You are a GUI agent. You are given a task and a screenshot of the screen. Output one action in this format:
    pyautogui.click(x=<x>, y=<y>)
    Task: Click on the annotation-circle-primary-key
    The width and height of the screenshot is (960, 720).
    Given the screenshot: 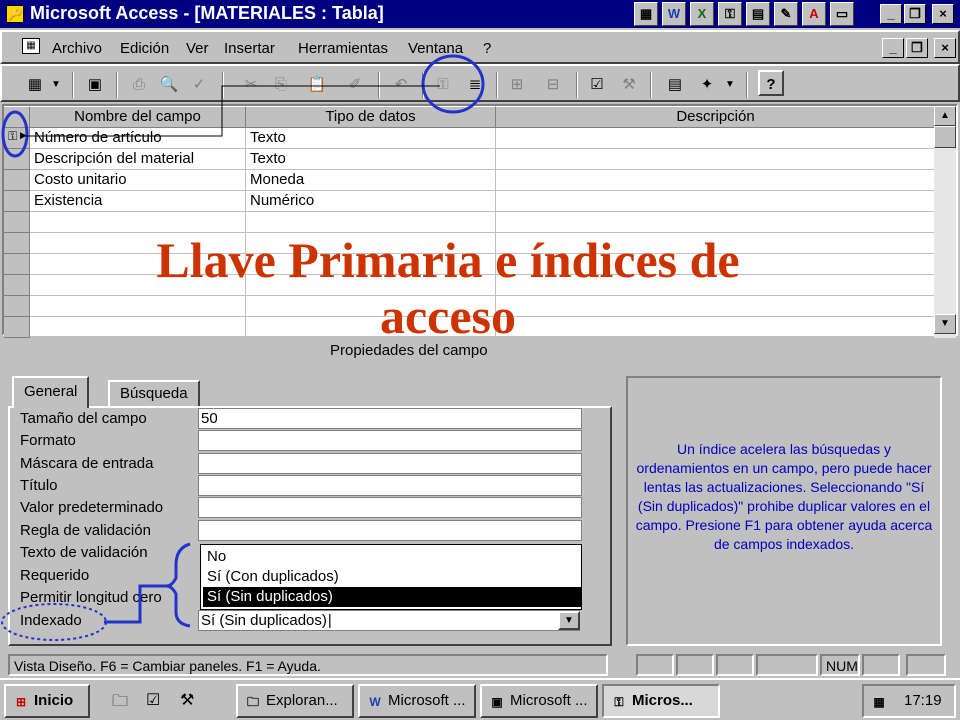 What is the action you would take?
    pyautogui.click(x=453, y=84)
    